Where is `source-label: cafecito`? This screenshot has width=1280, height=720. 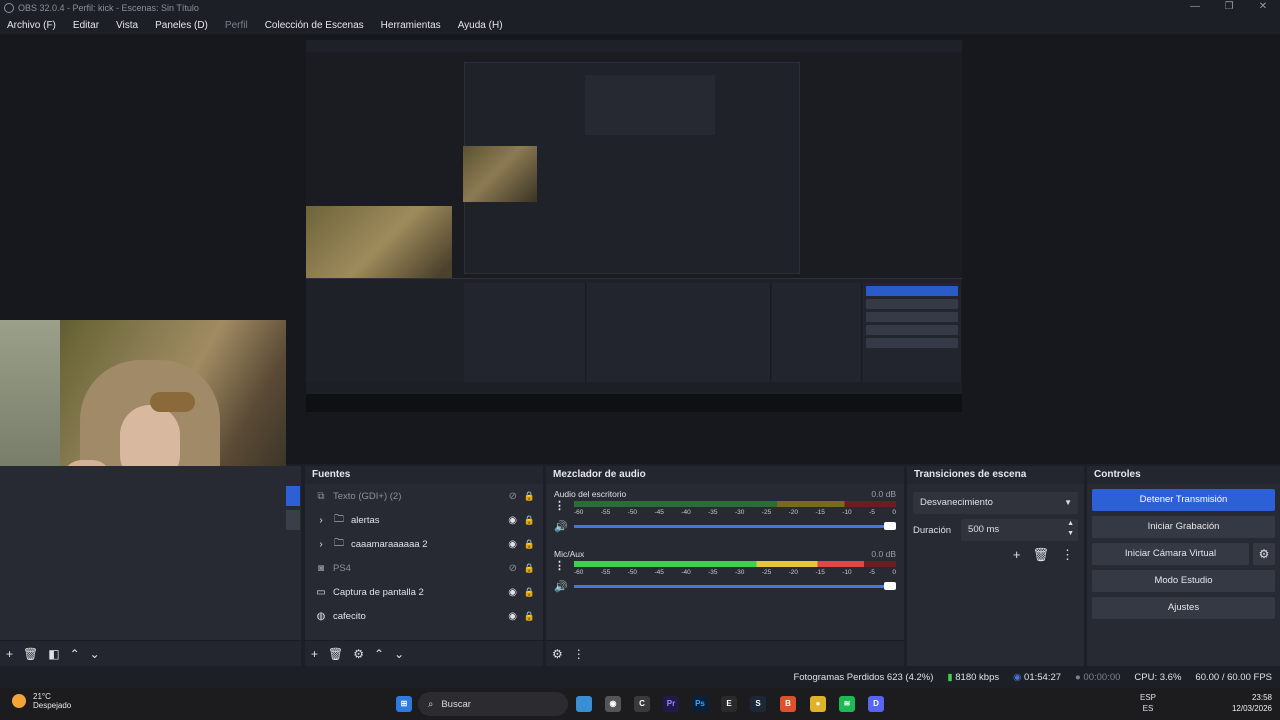
source-label: cafecito is located at coordinates (349, 616).